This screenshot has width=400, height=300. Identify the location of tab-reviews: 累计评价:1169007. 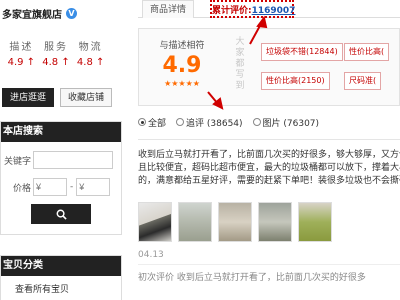
(253, 9).